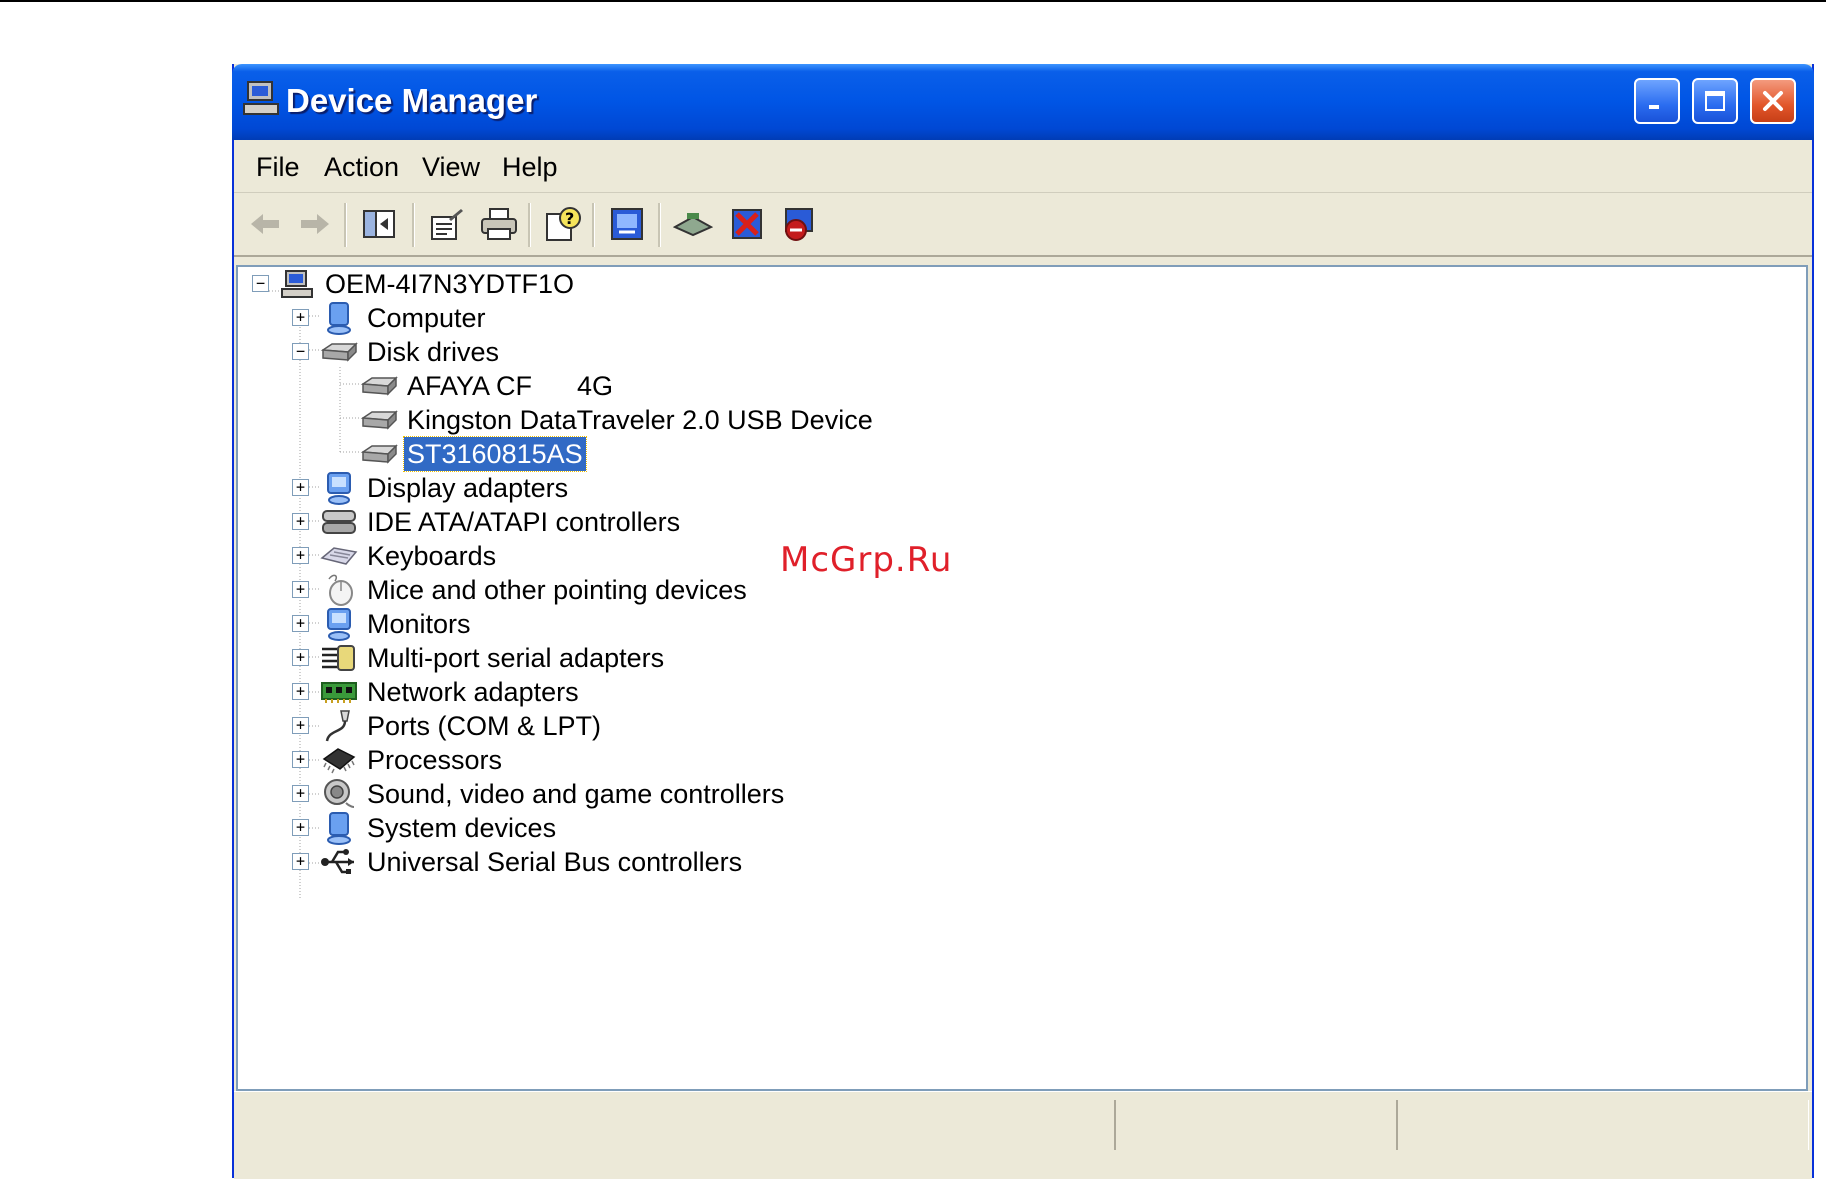 The width and height of the screenshot is (1826, 1179). I want to click on tree-item-disk-st3160815as: ST3160815AS, so click(473, 454).